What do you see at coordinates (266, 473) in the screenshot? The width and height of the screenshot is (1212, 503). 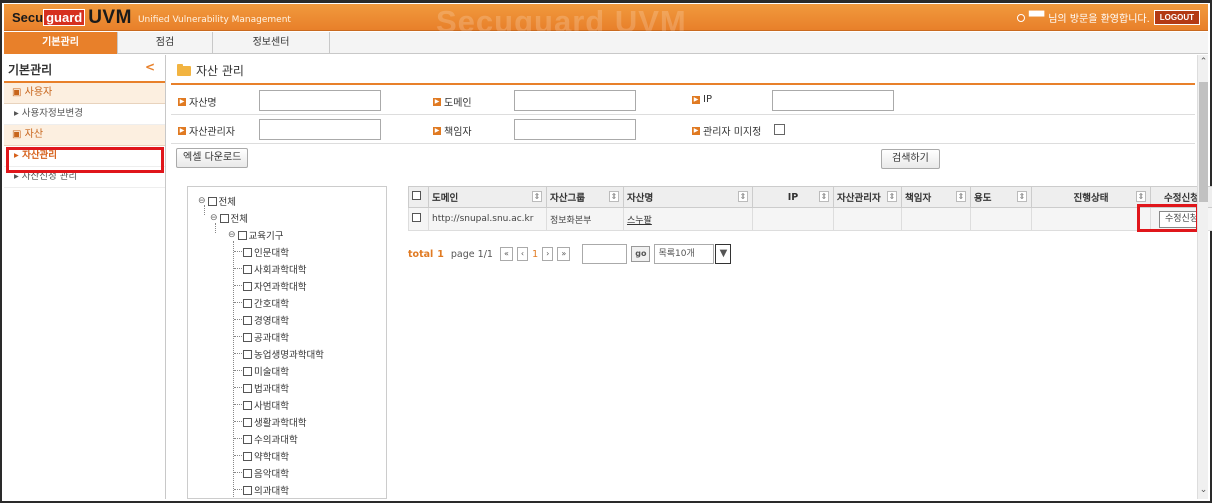 I see `tree-node-college: 음악대학` at bounding box center [266, 473].